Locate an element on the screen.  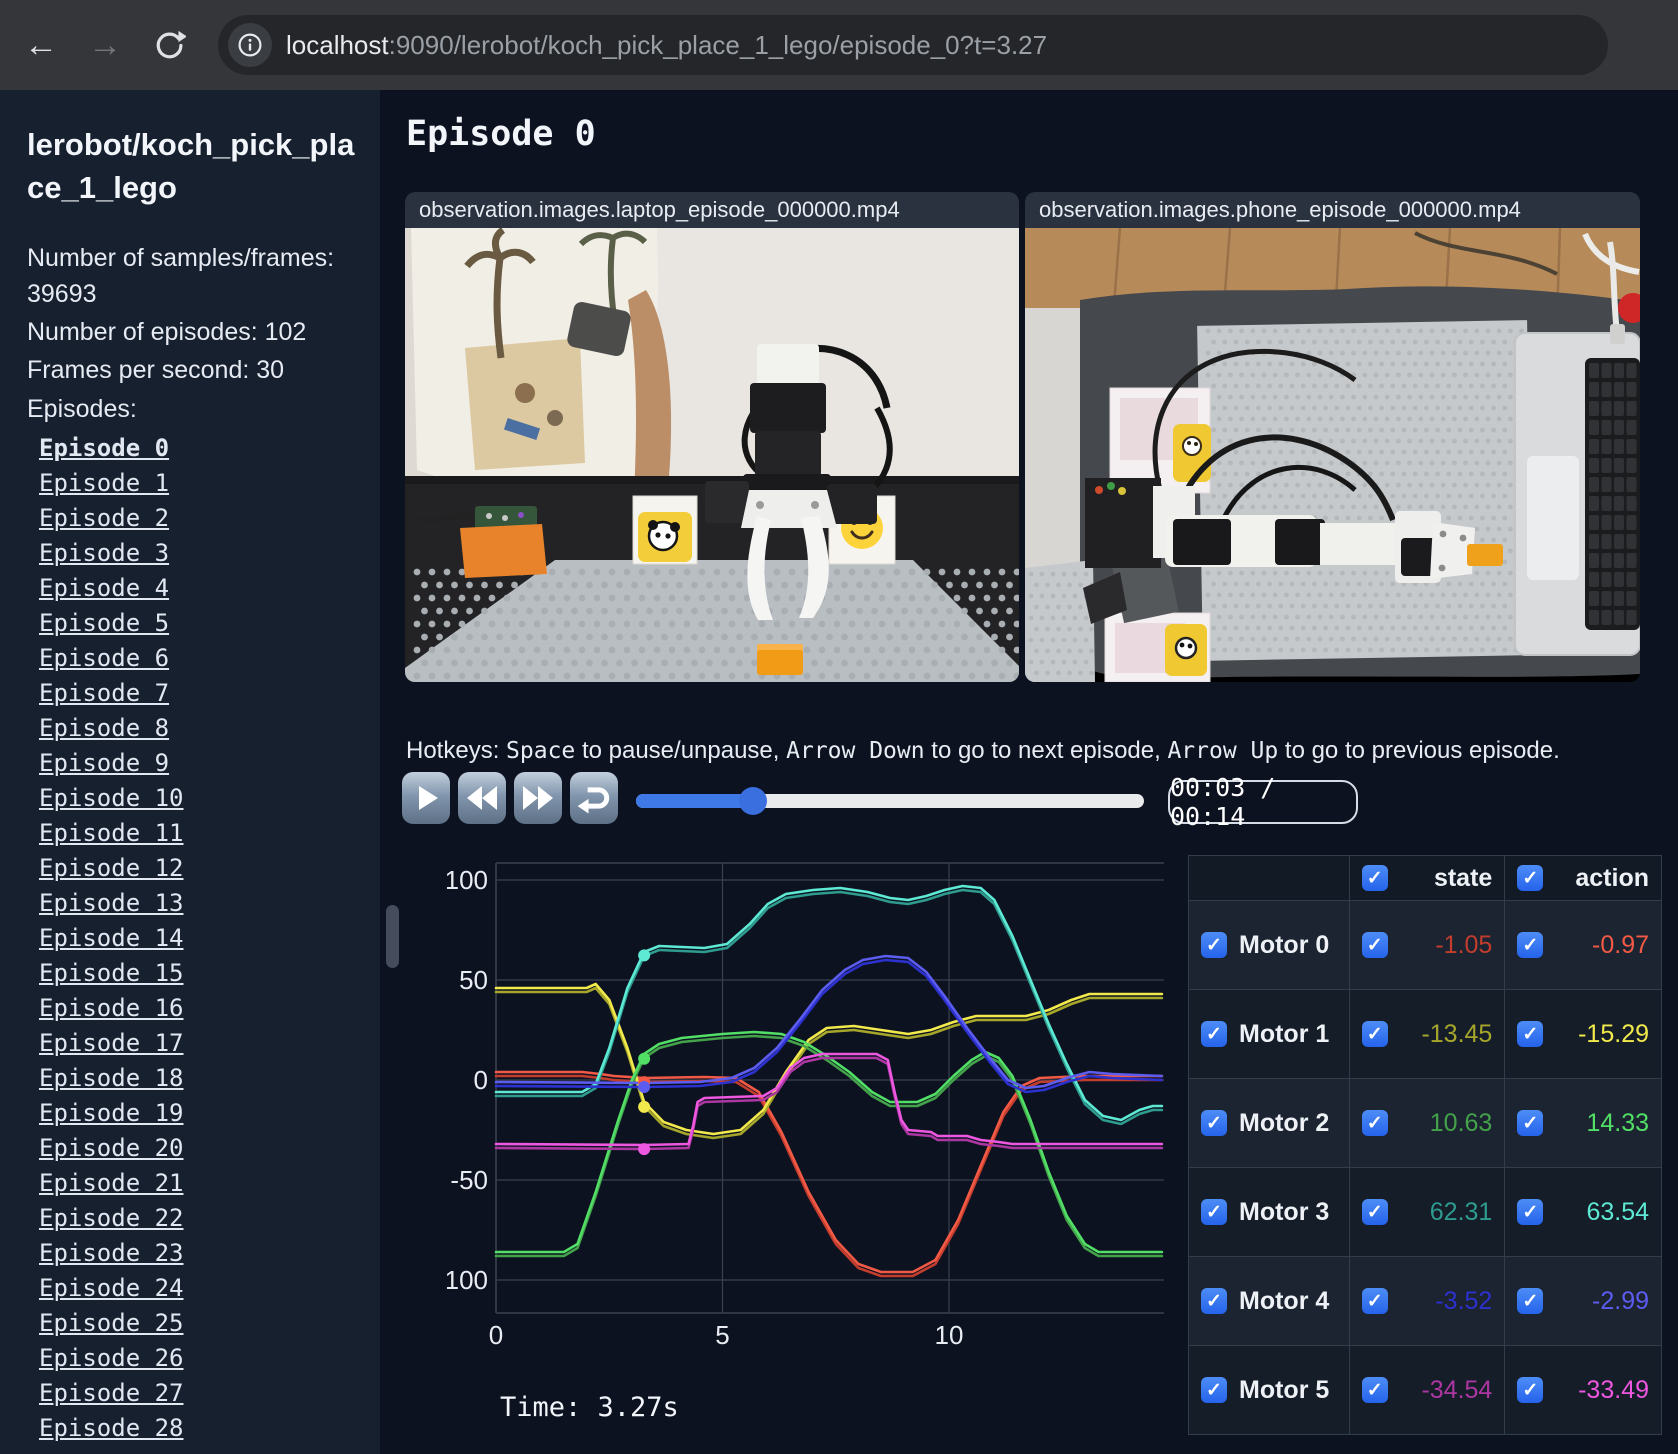
episode-list-item: Episode 3 is located at coordinates (198, 553).